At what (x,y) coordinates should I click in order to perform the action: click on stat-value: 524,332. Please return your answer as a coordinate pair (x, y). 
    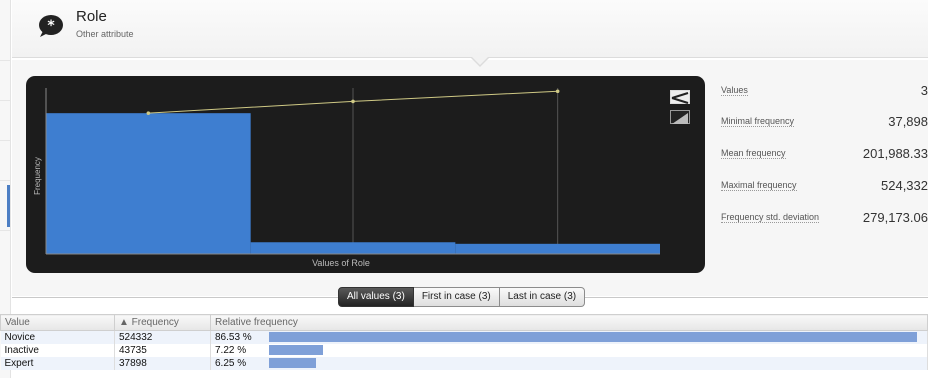
    Looking at the image, I should click on (904, 185).